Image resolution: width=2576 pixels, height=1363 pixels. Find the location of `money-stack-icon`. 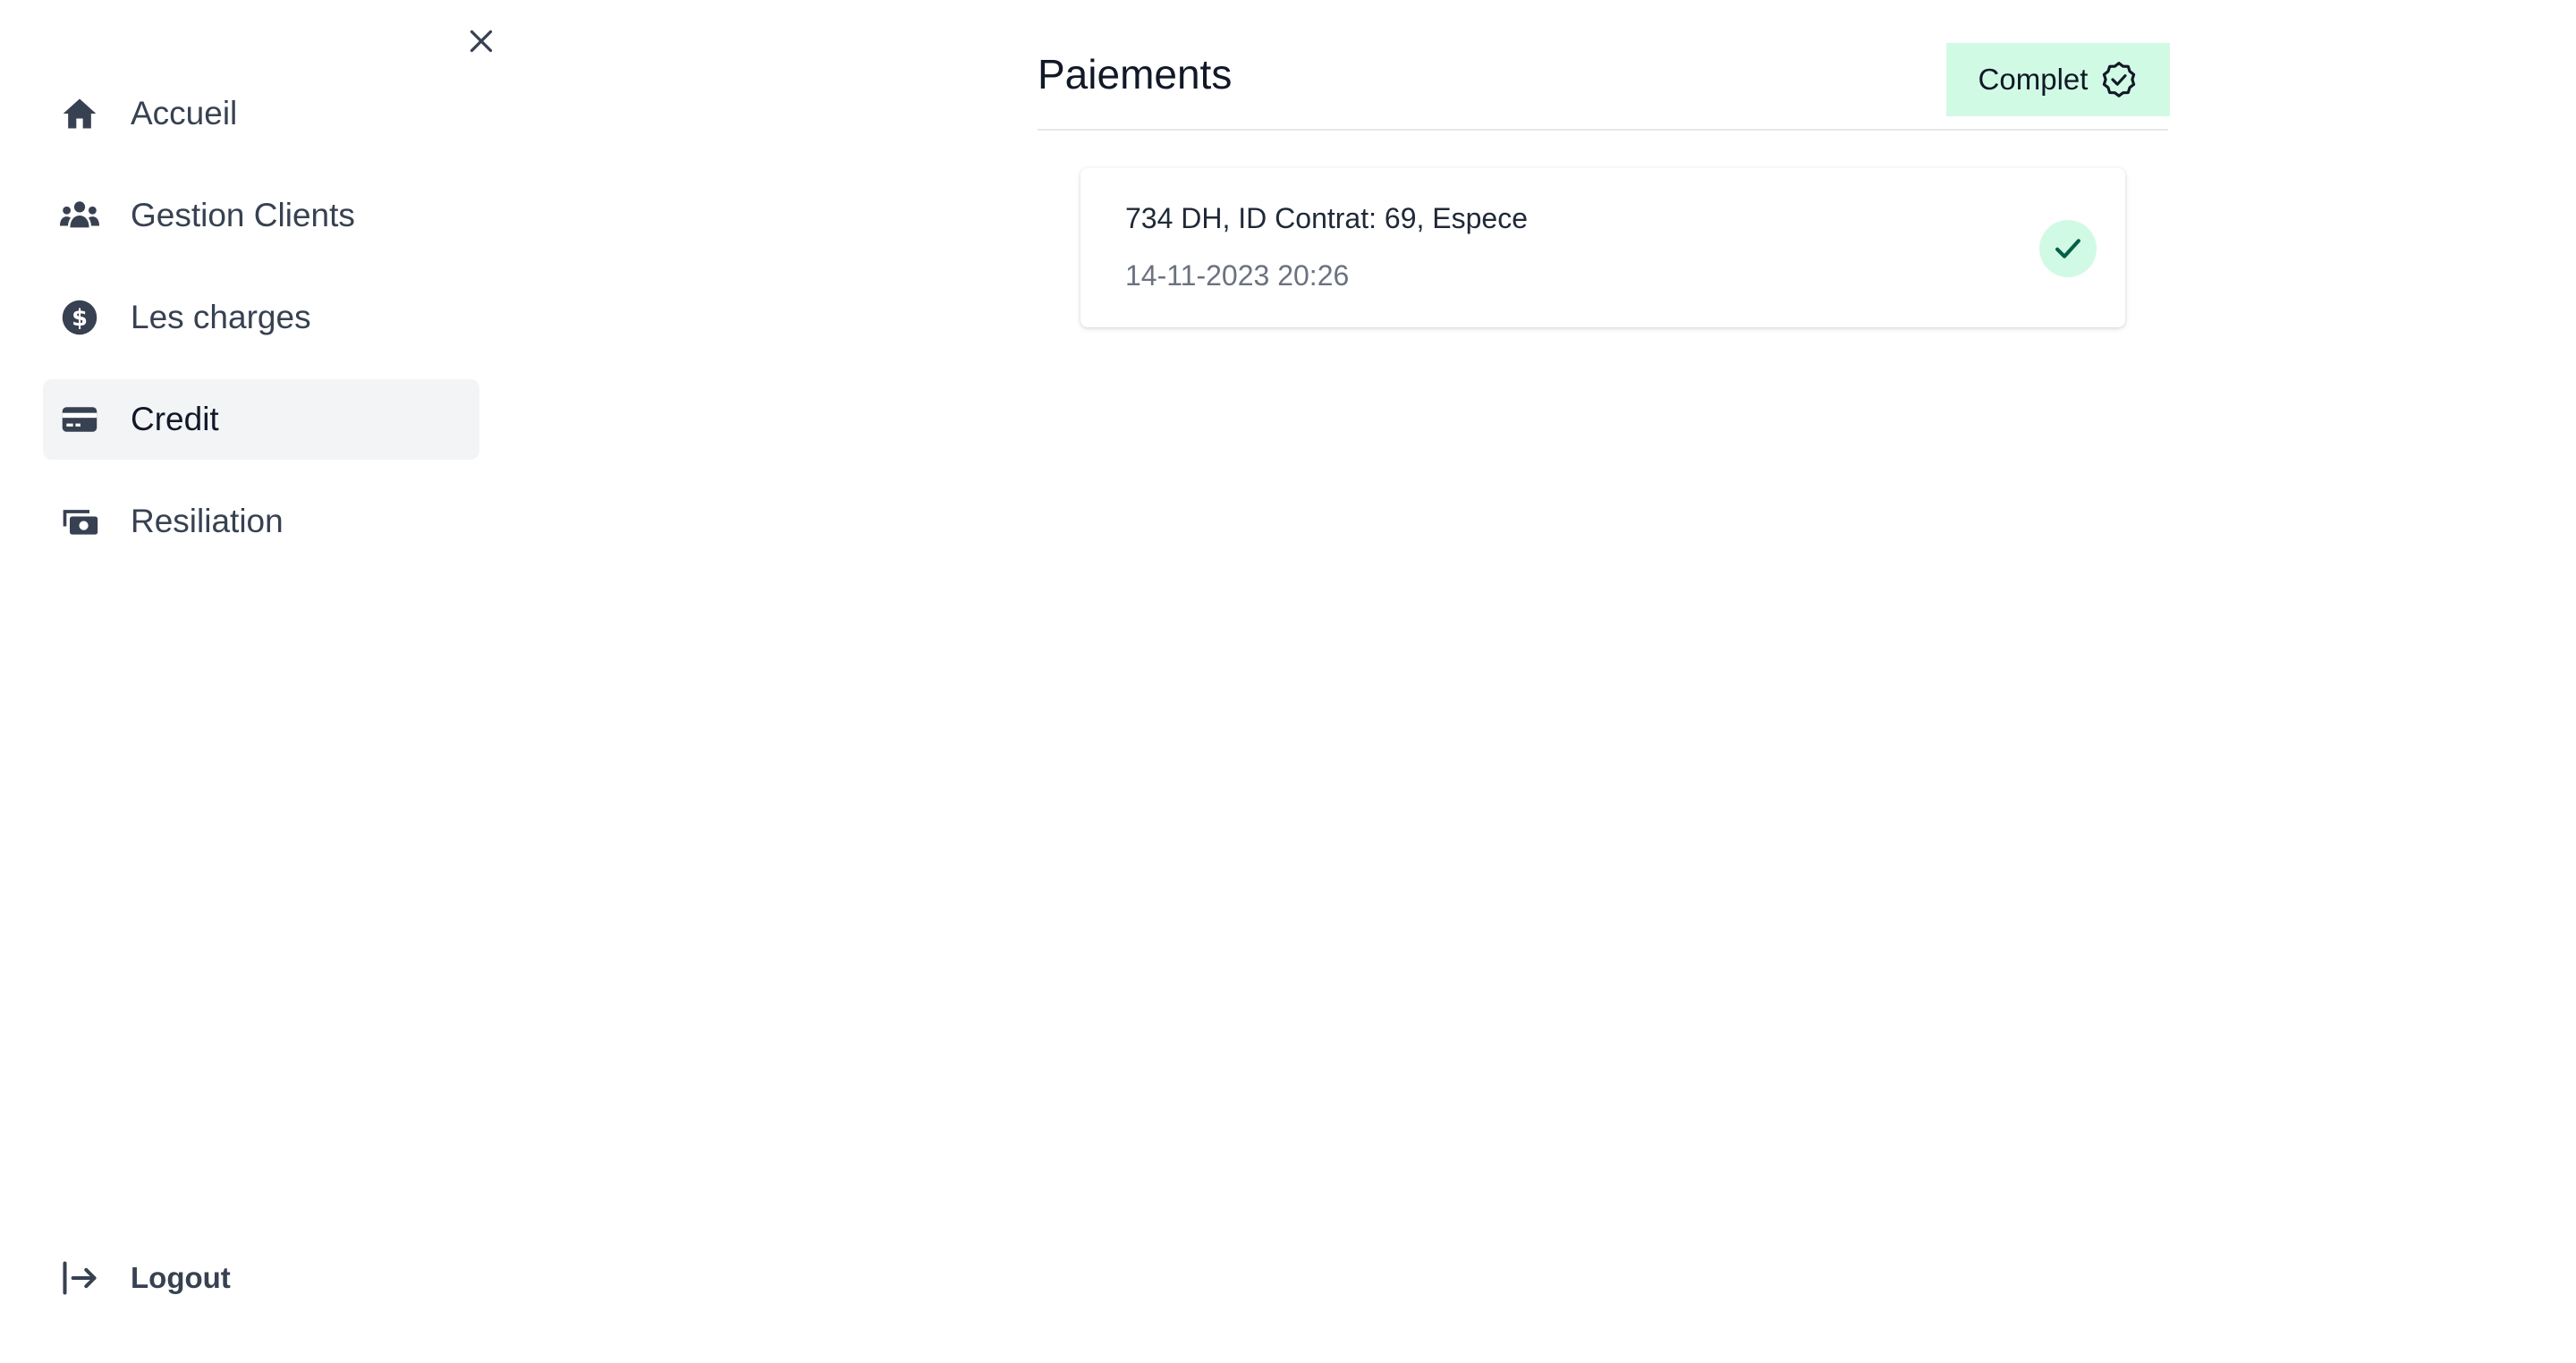

money-stack-icon is located at coordinates (79, 521).